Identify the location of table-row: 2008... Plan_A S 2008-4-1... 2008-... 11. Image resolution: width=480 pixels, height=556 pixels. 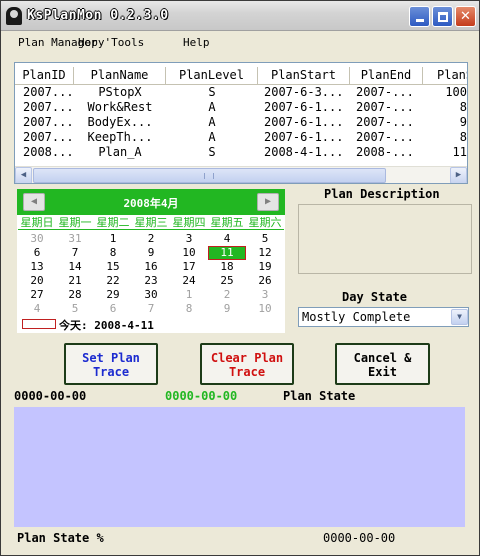
(241, 152).